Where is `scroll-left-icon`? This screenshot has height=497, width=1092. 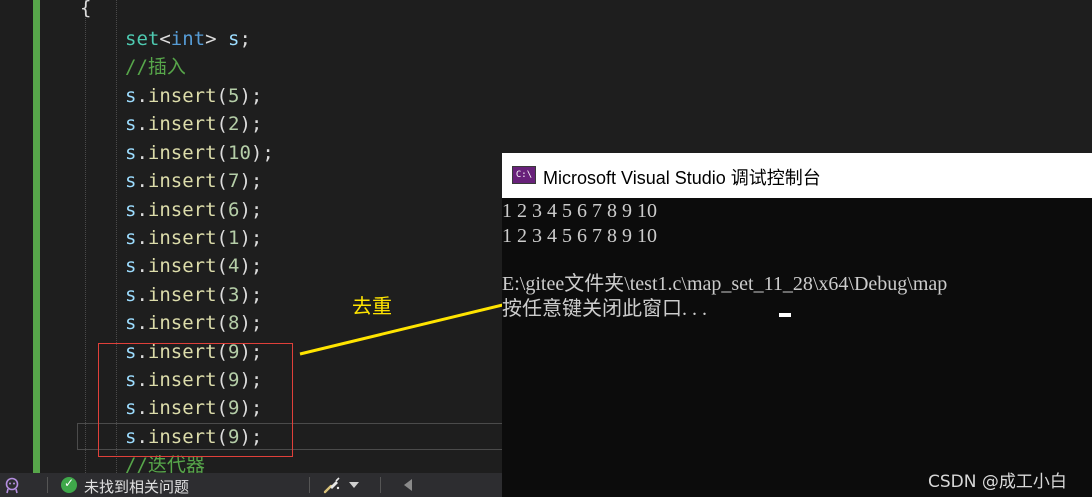 scroll-left-icon is located at coordinates (408, 485).